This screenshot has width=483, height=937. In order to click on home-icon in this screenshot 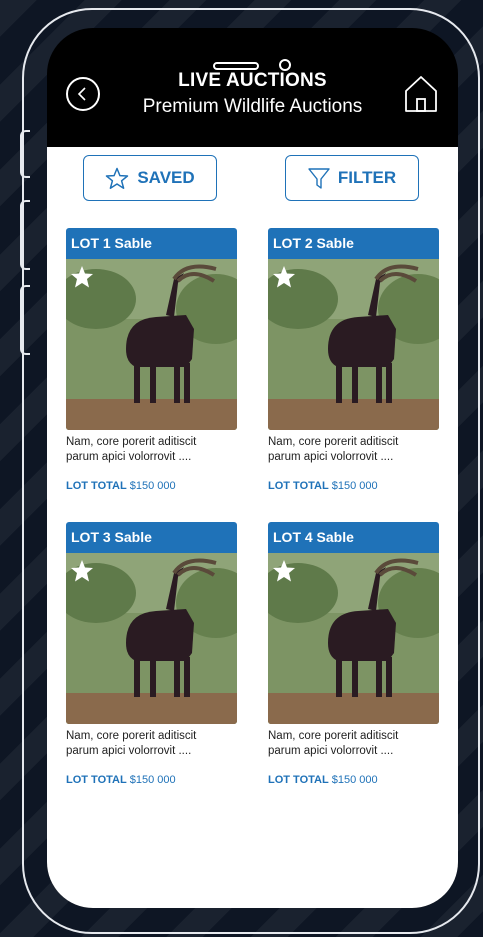, I will do `click(421, 94)`.